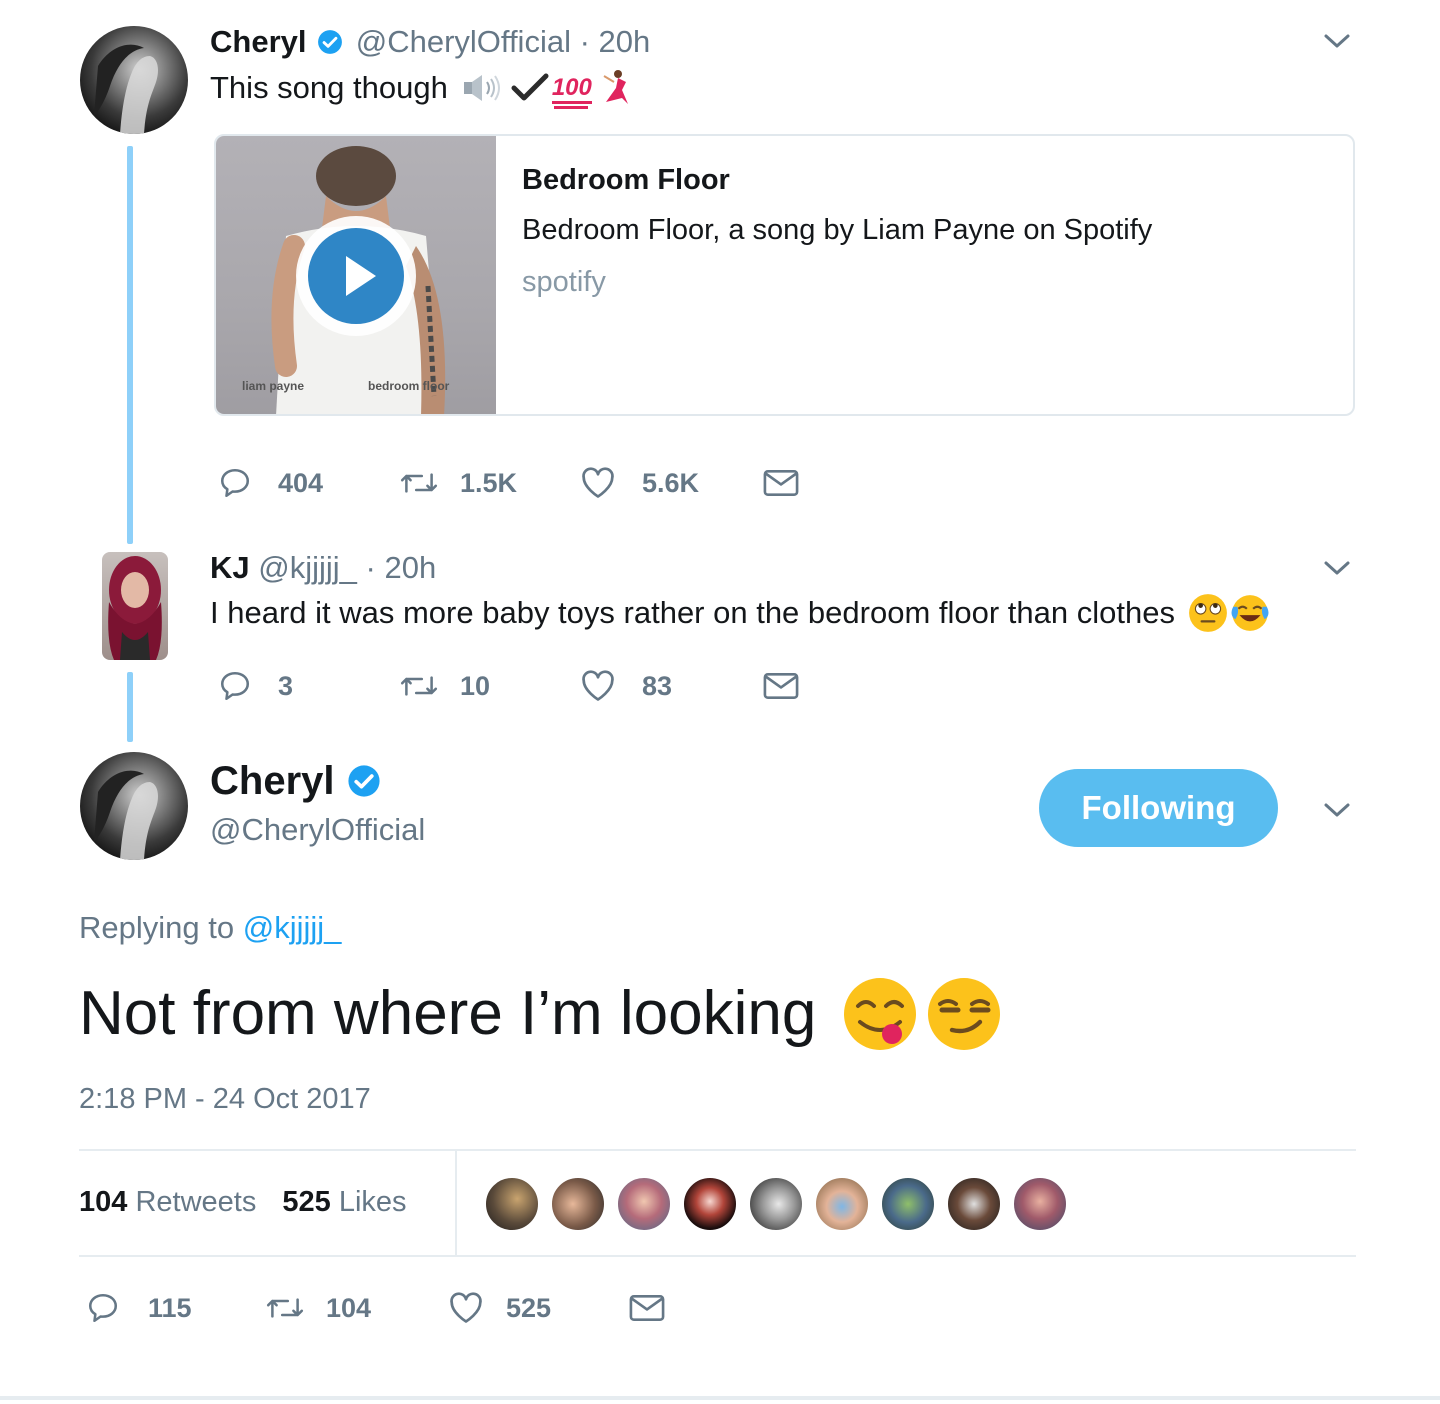 The image size is (1440, 1404). I want to click on retweet-action: 1.5K, so click(489, 483).